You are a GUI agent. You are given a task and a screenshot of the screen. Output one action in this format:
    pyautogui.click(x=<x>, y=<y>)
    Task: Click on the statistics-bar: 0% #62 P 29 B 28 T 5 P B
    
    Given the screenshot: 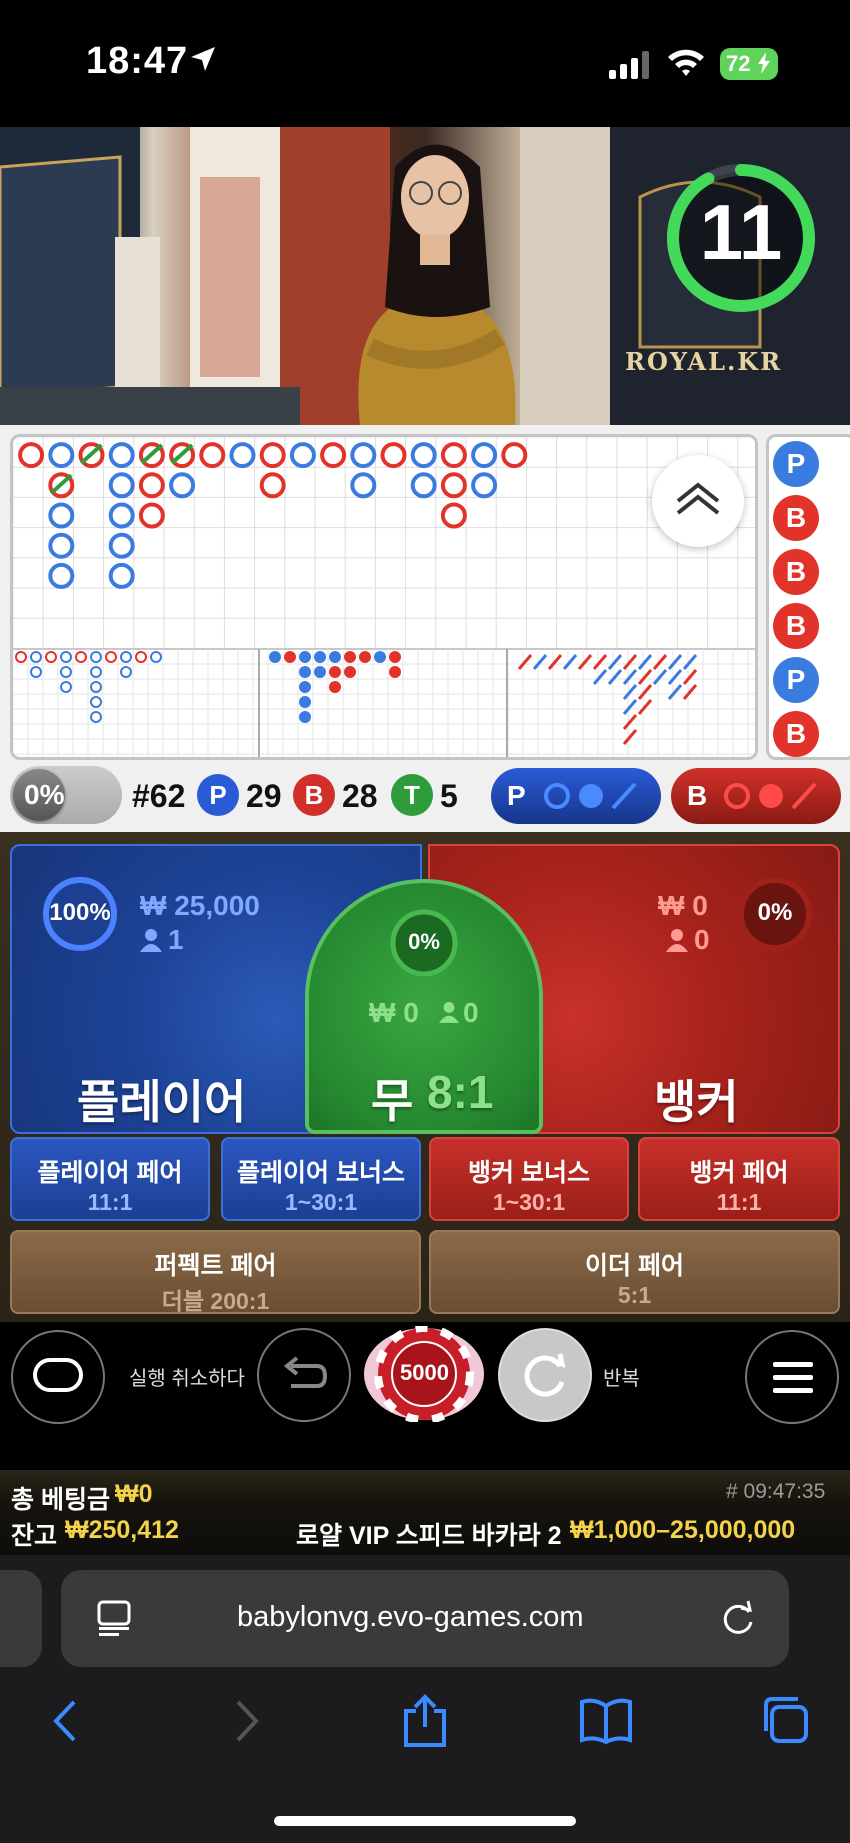 What is the action you would take?
    pyautogui.click(x=425, y=796)
    